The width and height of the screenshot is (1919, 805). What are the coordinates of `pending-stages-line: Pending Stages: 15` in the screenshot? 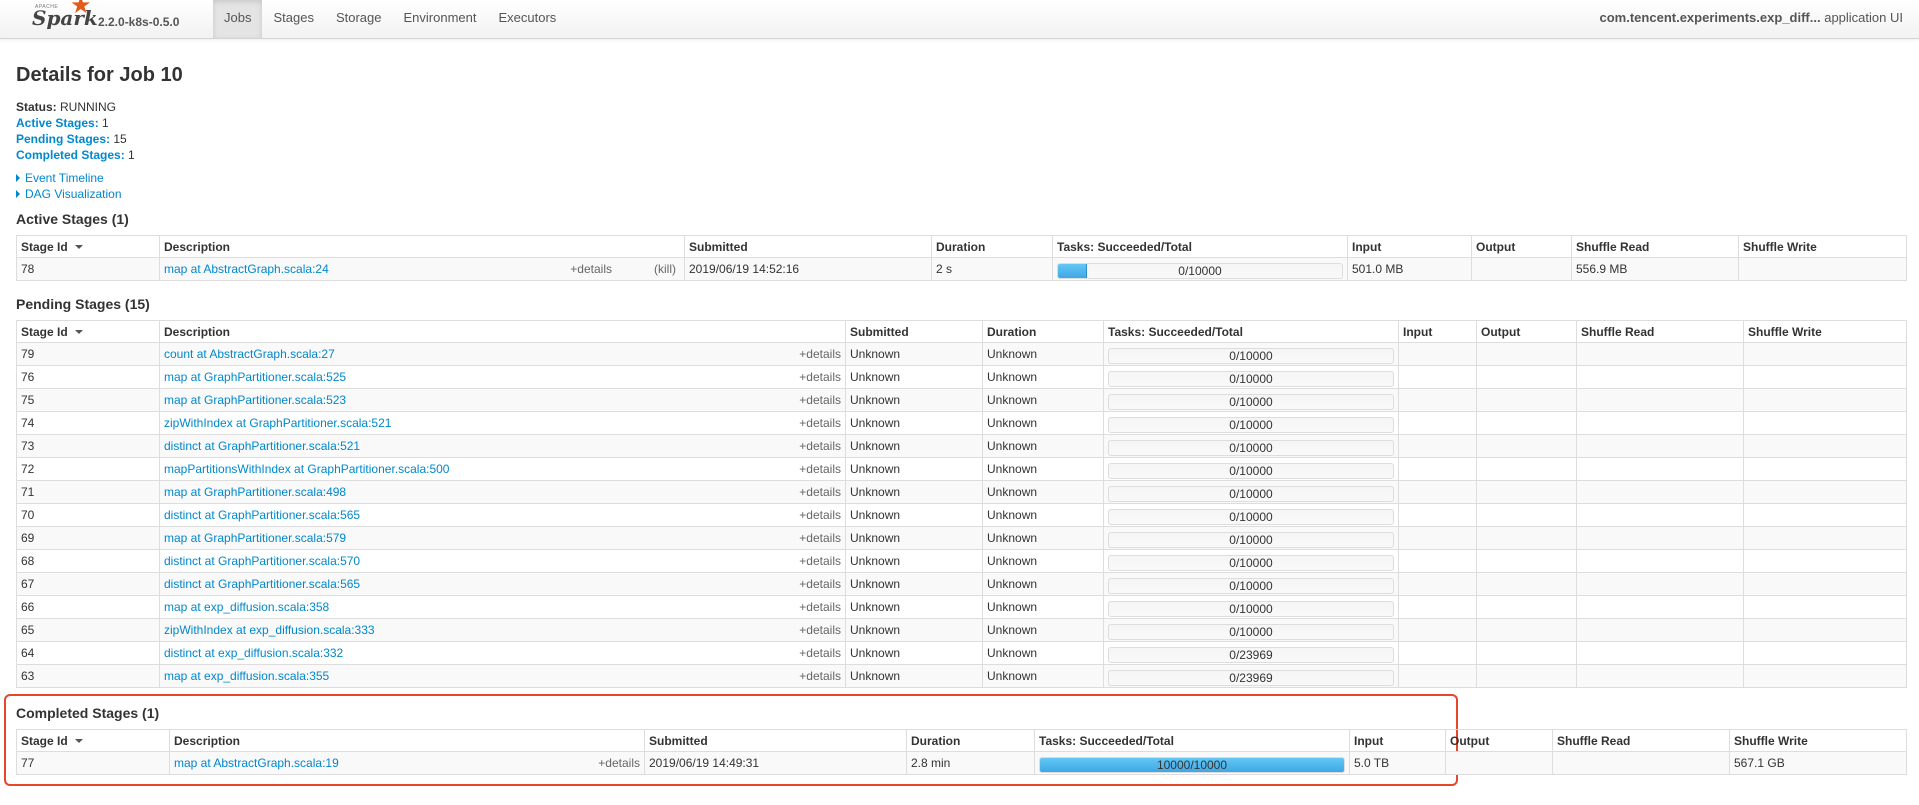 It's located at (75, 139).